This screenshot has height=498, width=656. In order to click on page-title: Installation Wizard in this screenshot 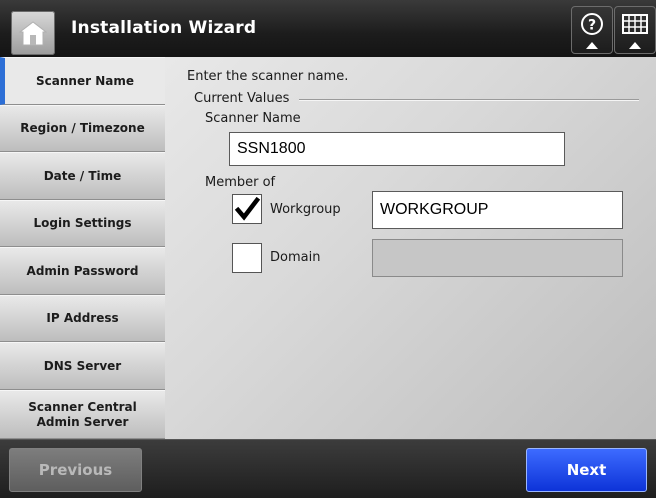, I will do `click(164, 28)`.